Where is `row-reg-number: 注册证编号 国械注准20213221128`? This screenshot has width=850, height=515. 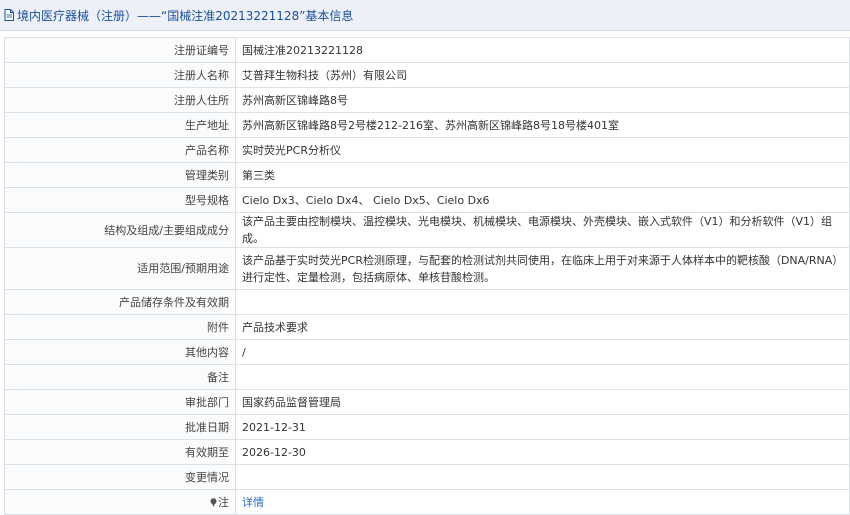
row-reg-number: 注册证编号 国械注准20213221128 is located at coordinates (427, 50).